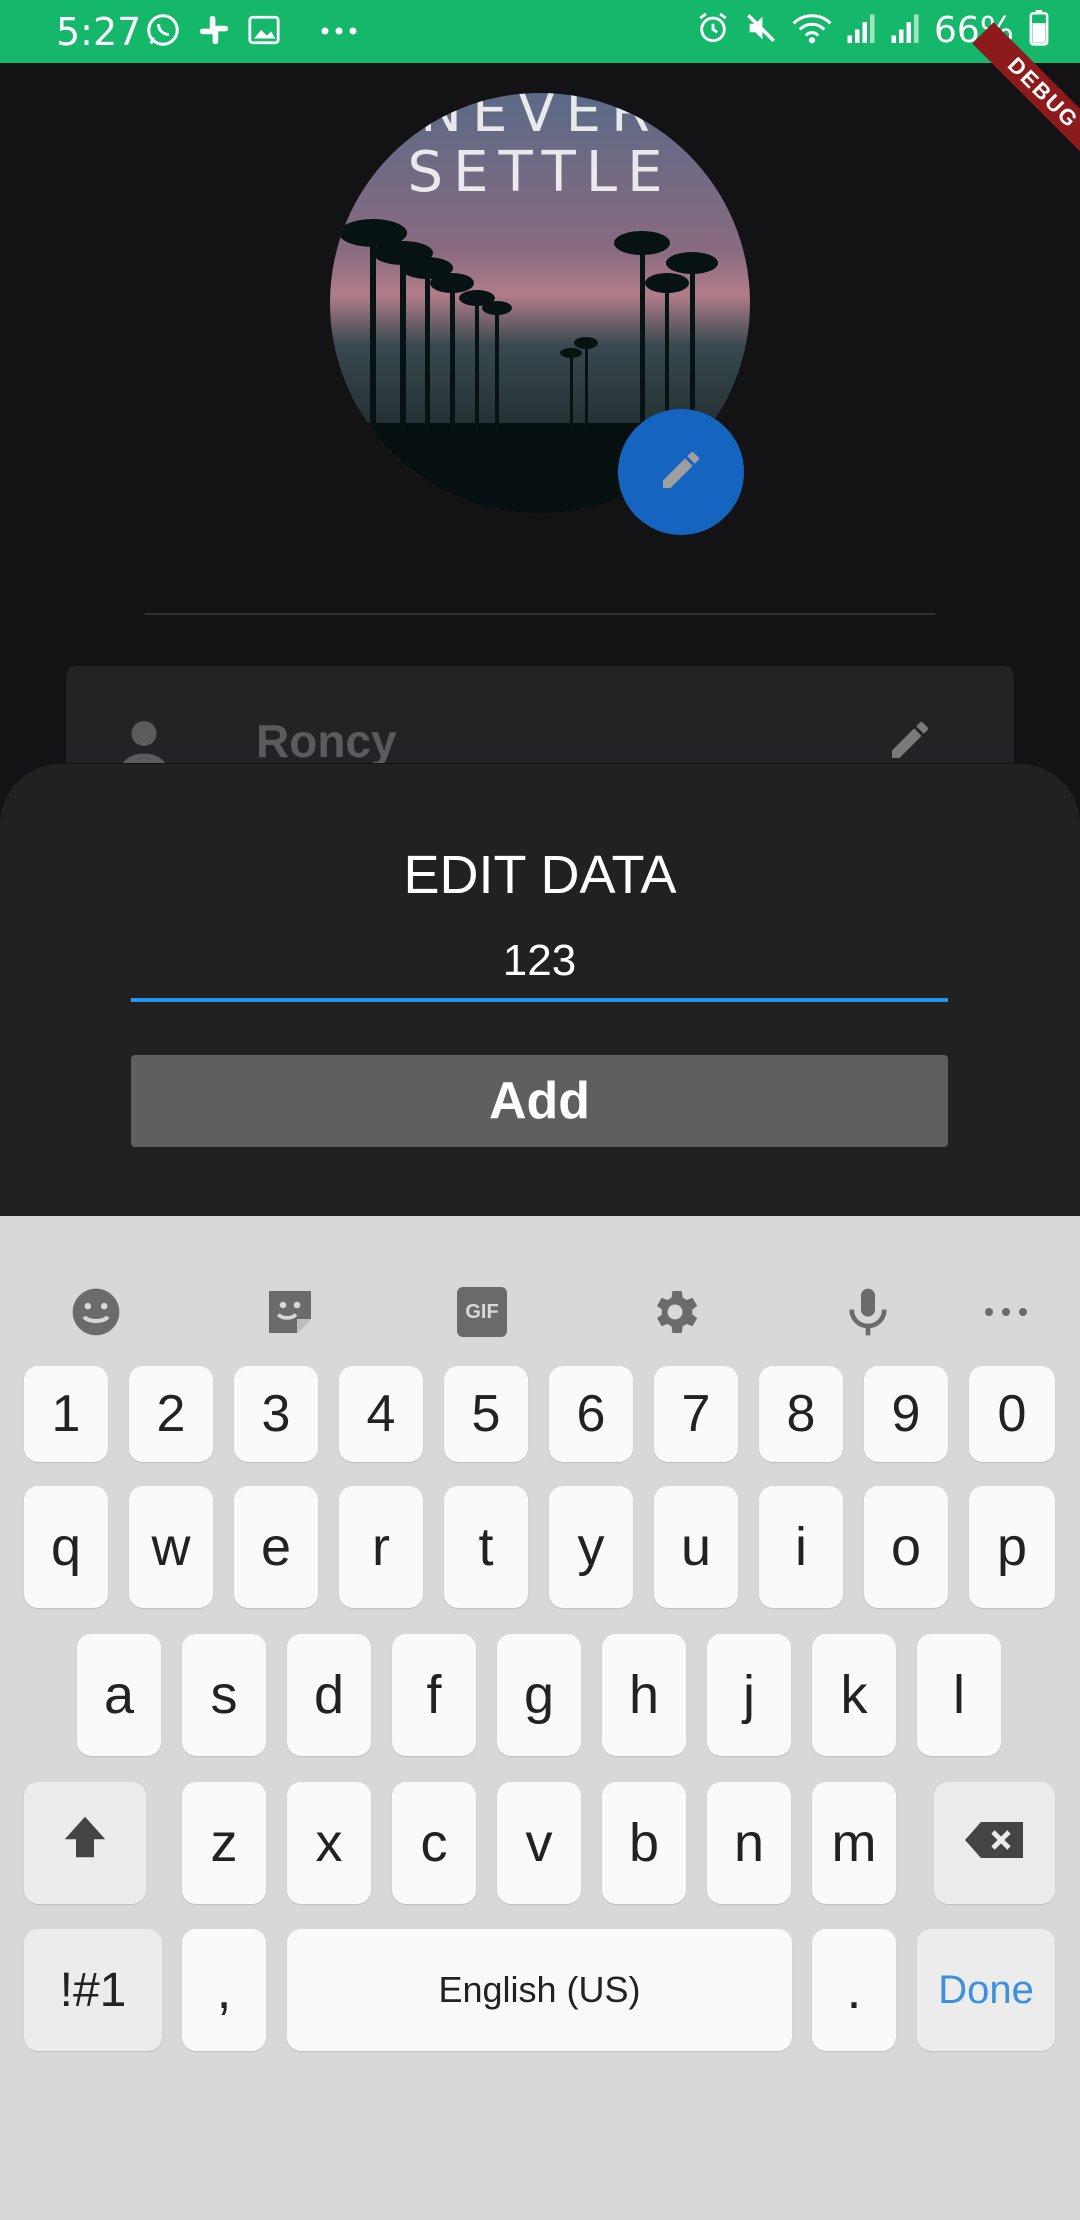 The image size is (1080, 2220). Describe the element at coordinates (486, 1547) in the screenshot. I see `key-t: t` at that location.